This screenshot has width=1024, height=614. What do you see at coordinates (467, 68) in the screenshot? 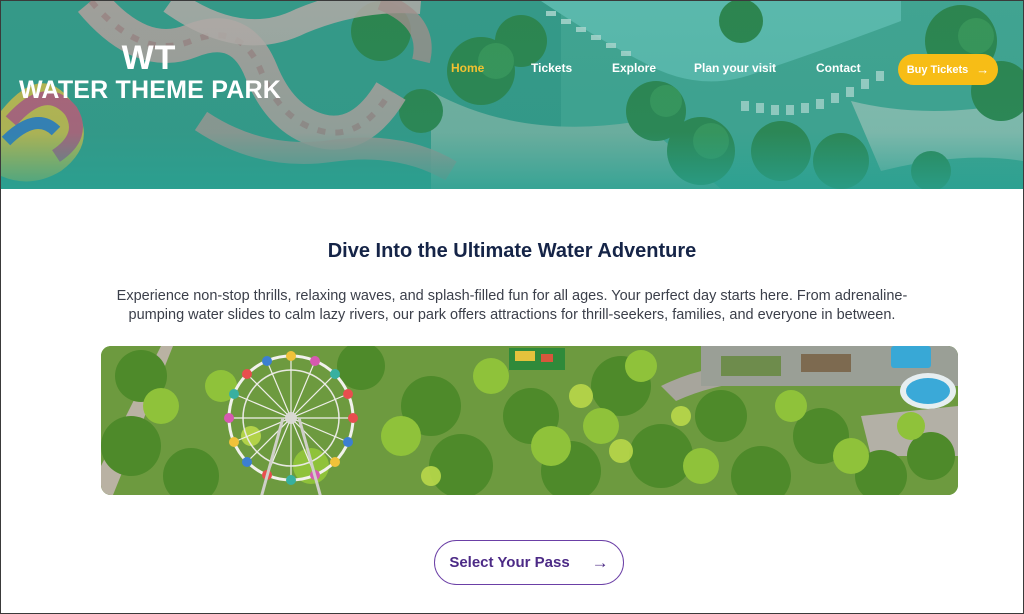
I see `nav-item-home: Home` at bounding box center [467, 68].